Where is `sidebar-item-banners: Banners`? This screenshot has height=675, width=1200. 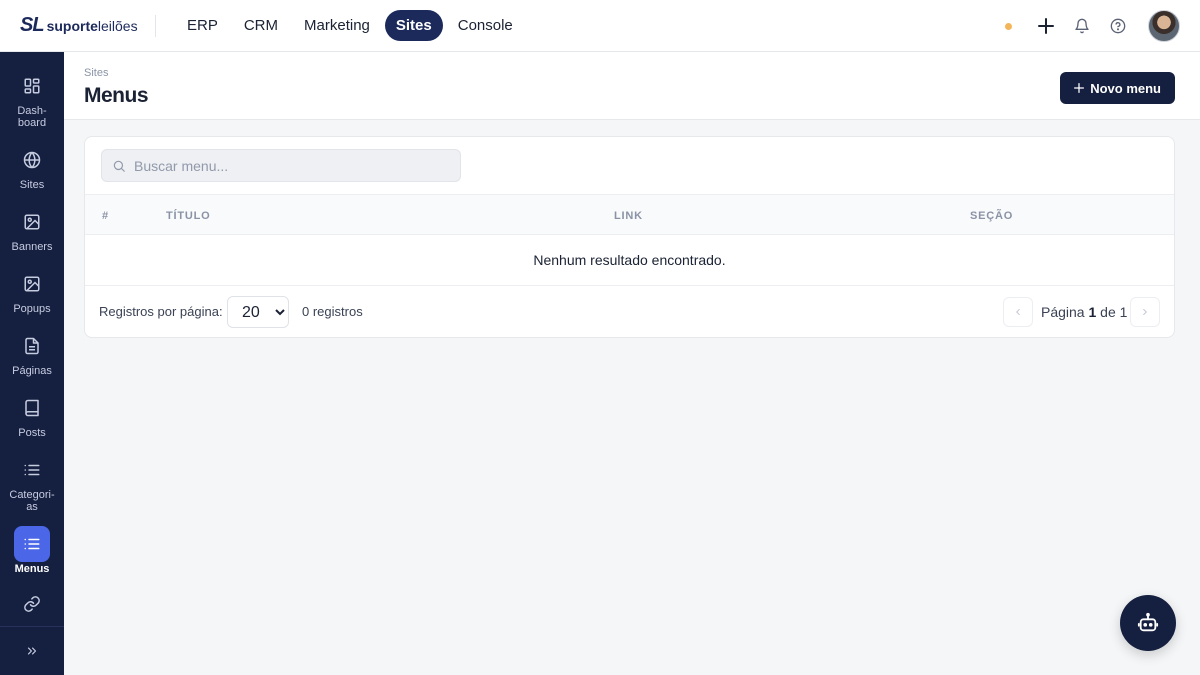 sidebar-item-banners: Banners is located at coordinates (32, 228).